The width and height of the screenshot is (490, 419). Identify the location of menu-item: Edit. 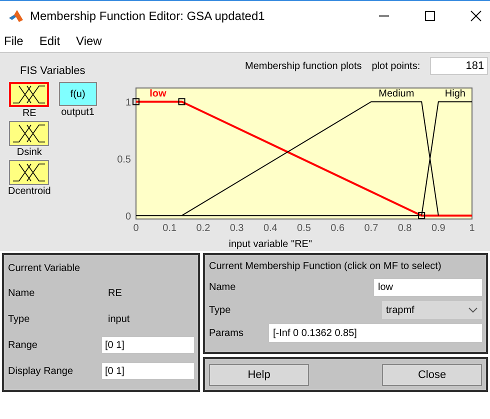
(49, 41).